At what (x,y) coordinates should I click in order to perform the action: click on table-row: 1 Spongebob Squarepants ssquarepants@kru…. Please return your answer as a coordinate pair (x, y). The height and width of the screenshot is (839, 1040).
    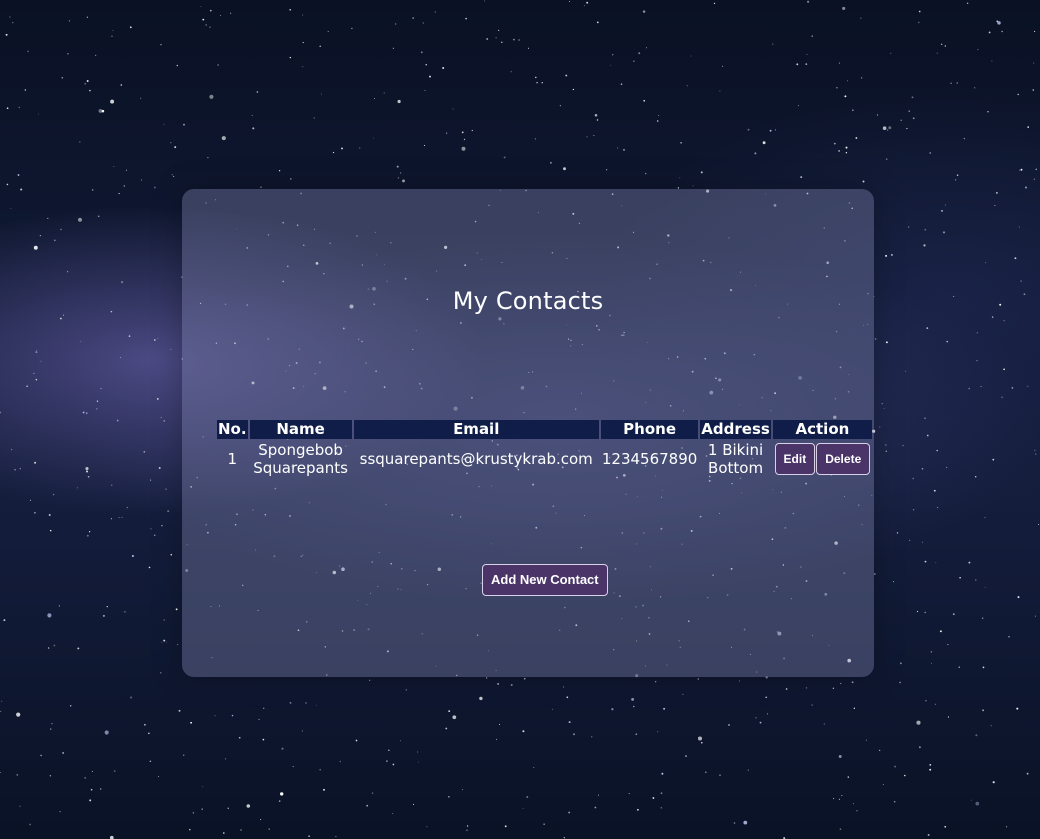
    Looking at the image, I should click on (544, 459).